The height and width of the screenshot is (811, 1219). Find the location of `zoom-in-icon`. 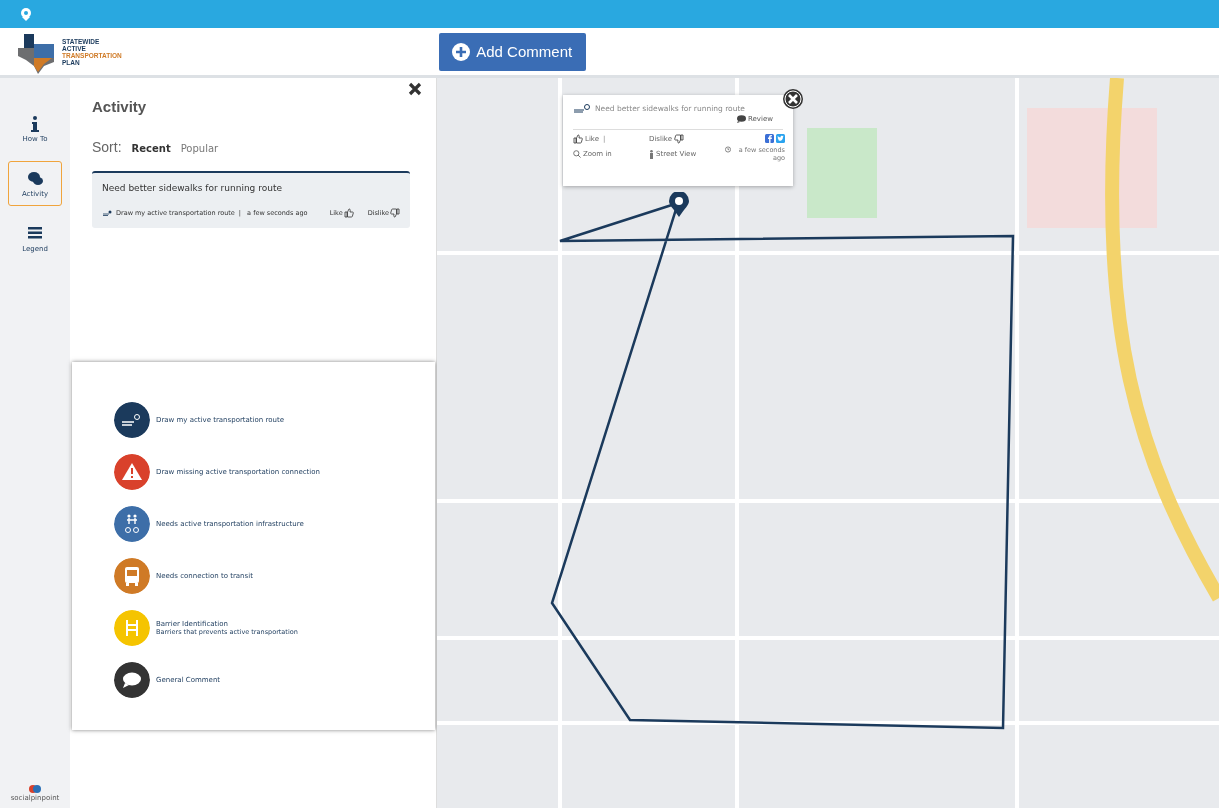

zoom-in-icon is located at coordinates (577, 154).